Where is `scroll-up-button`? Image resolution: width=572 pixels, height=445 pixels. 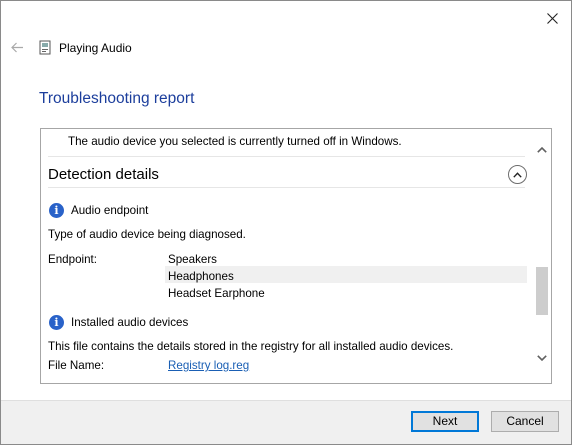 scroll-up-button is located at coordinates (542, 150).